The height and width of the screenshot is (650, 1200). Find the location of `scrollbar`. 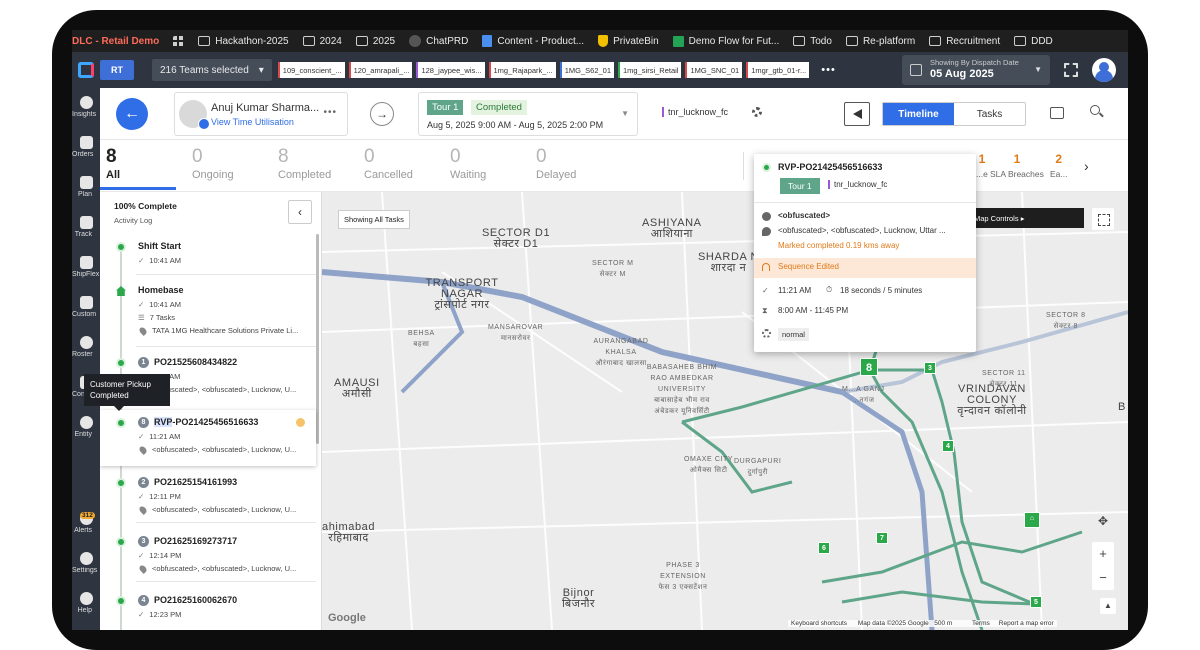

scrollbar is located at coordinates (317, 339).